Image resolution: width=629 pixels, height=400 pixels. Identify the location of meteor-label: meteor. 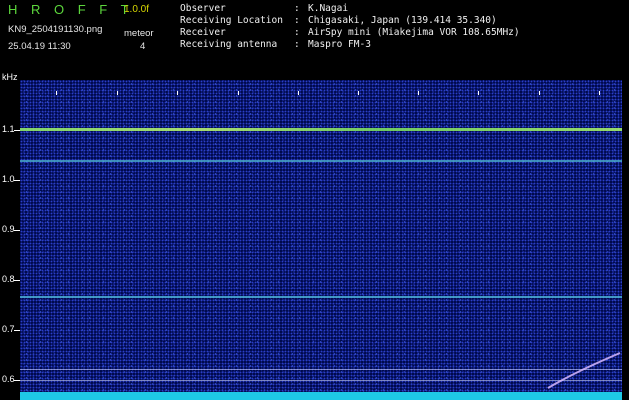
(139, 33).